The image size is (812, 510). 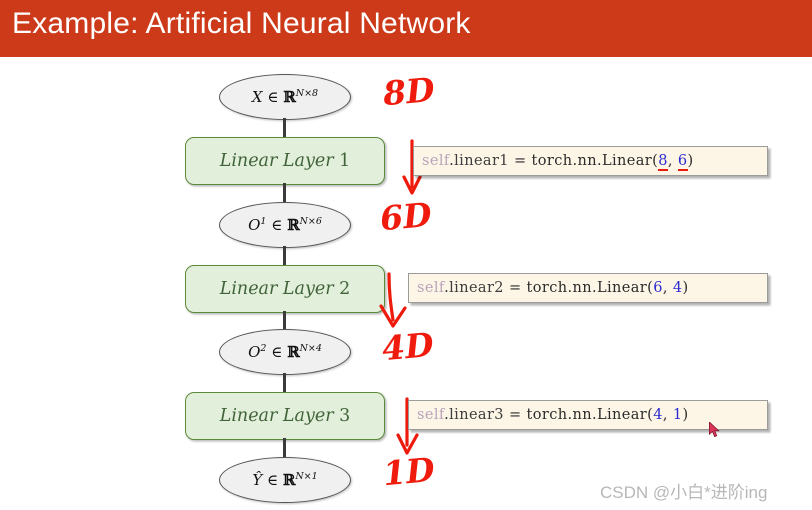 I want to click on node-output-yhat: Ŷ ∈ ℝN×1, so click(x=285, y=480).